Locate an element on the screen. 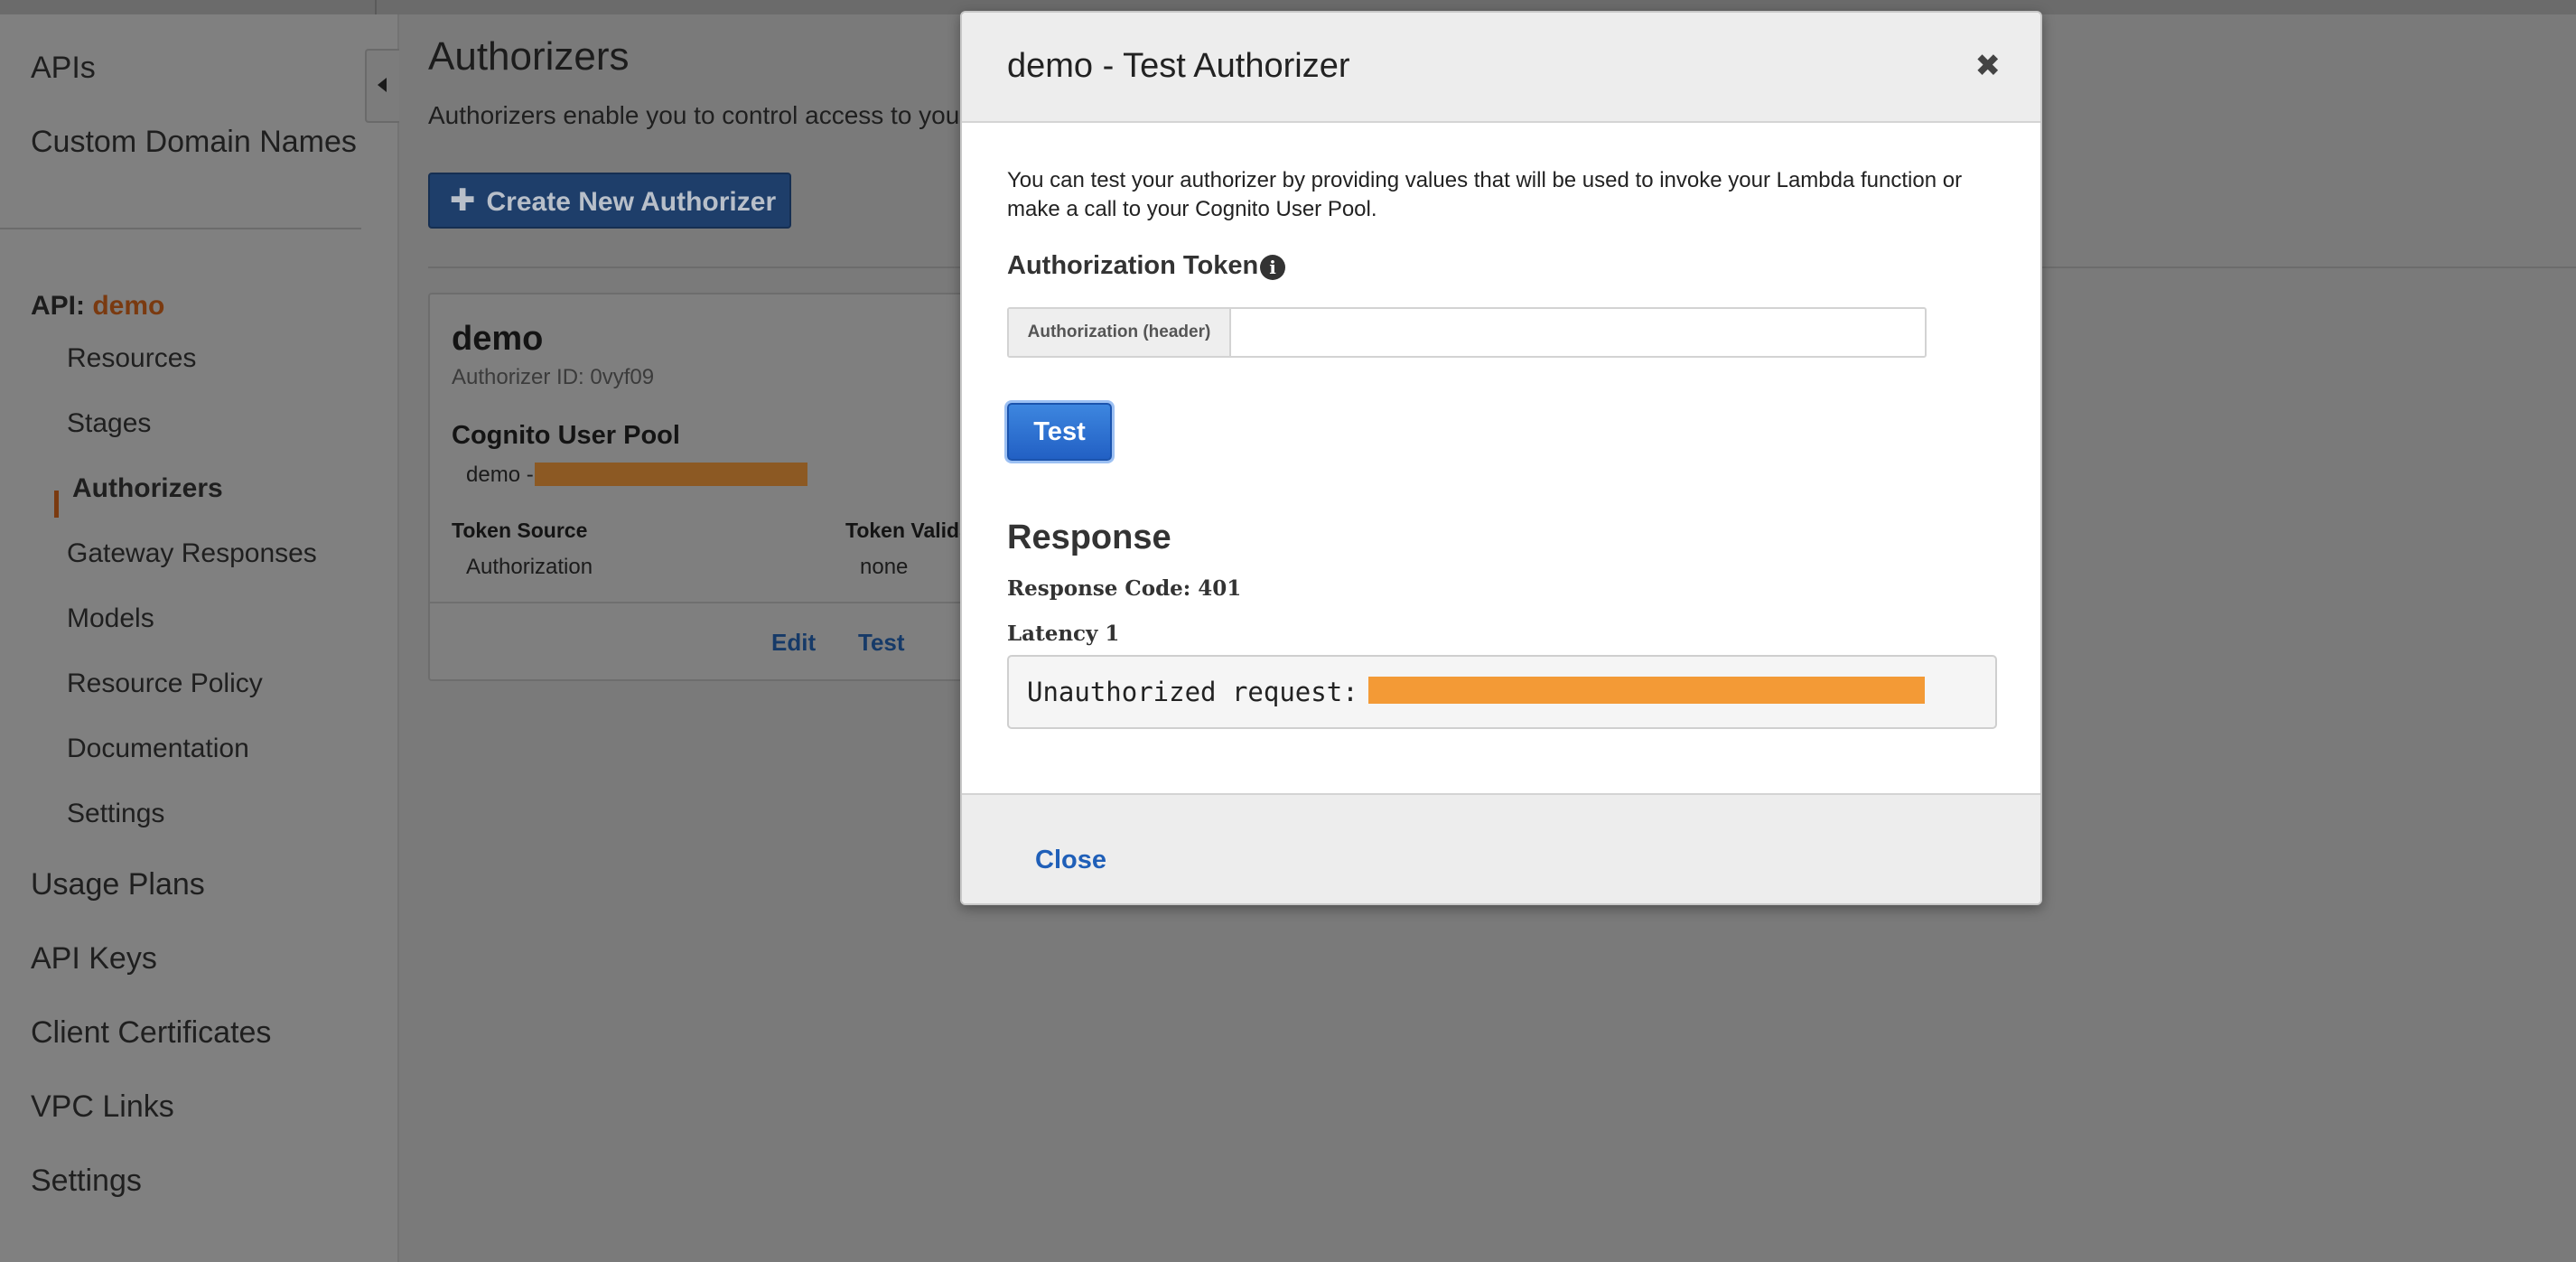 This screenshot has width=2576, height=1262. plus-icon: ✚ is located at coordinates (463, 201).